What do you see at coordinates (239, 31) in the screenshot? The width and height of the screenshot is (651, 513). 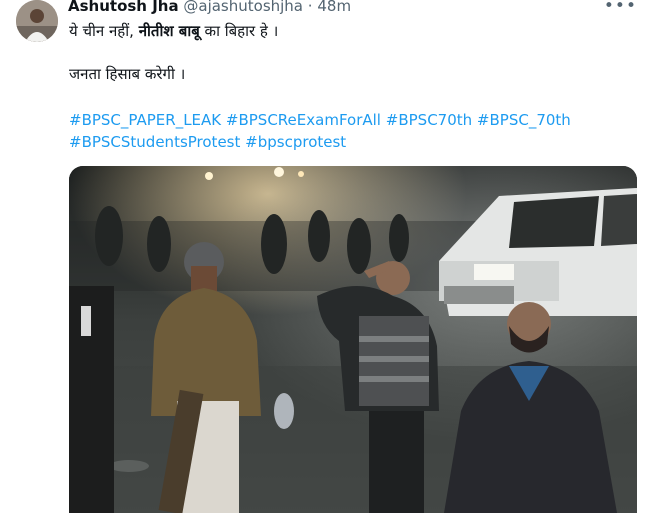 I see `text-suffix: का बिहार हे ।` at bounding box center [239, 31].